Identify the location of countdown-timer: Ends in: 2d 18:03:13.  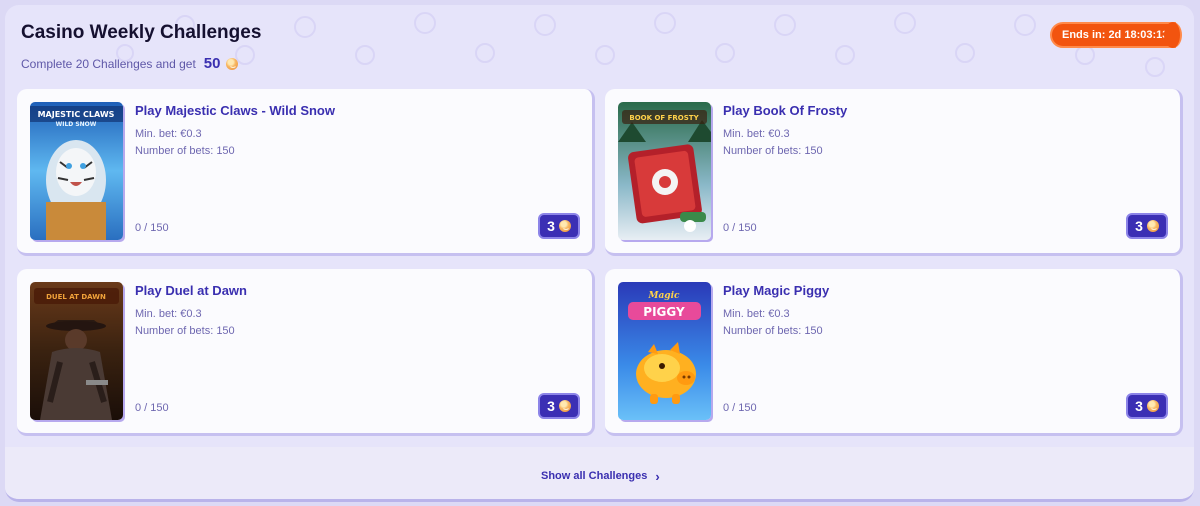
(1116, 35).